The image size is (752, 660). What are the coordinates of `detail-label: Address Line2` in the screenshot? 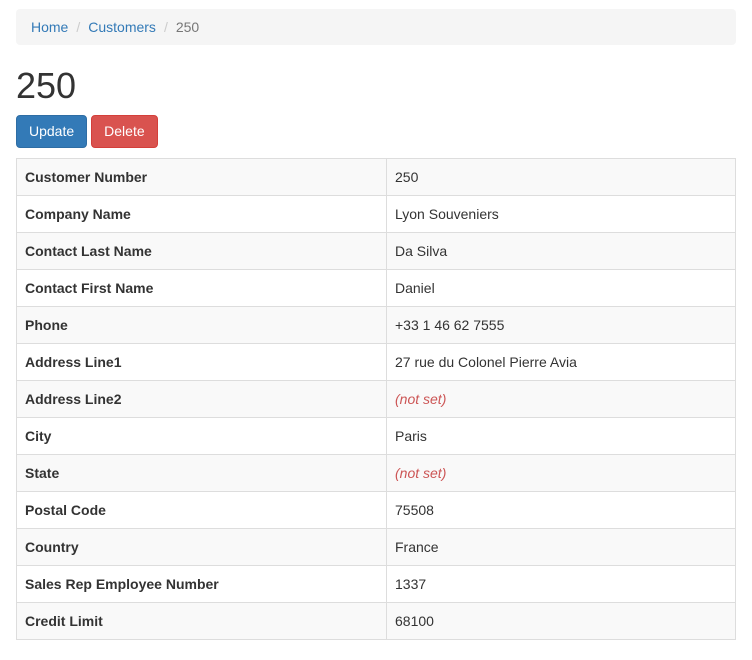 It's located at (201, 398).